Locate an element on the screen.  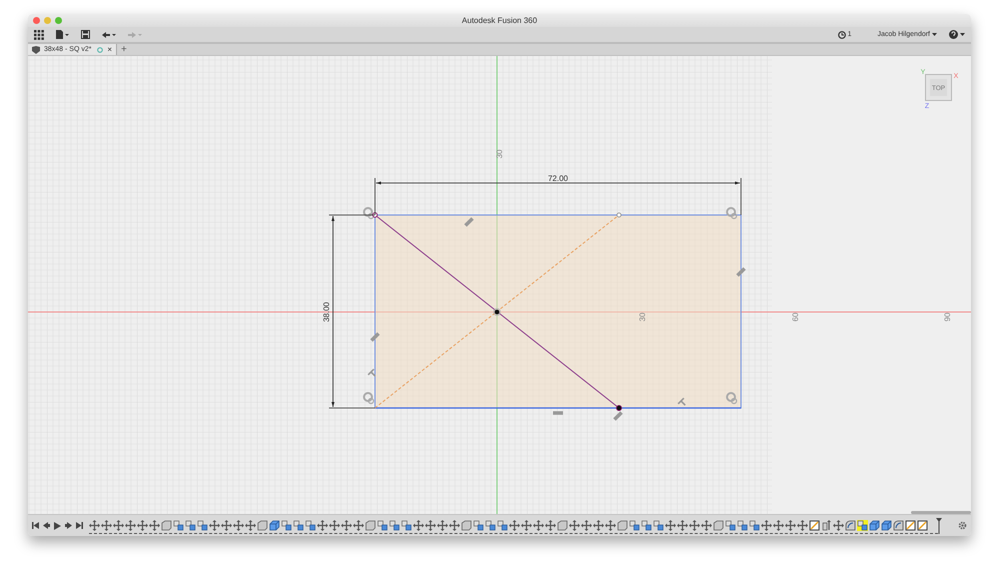
play-icon is located at coordinates (57, 526).